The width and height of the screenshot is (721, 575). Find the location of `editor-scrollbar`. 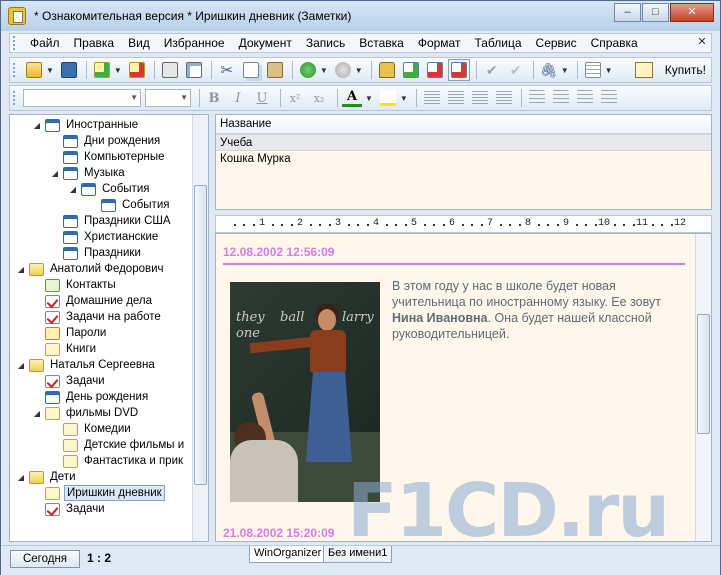

editor-scrollbar is located at coordinates (703, 387).